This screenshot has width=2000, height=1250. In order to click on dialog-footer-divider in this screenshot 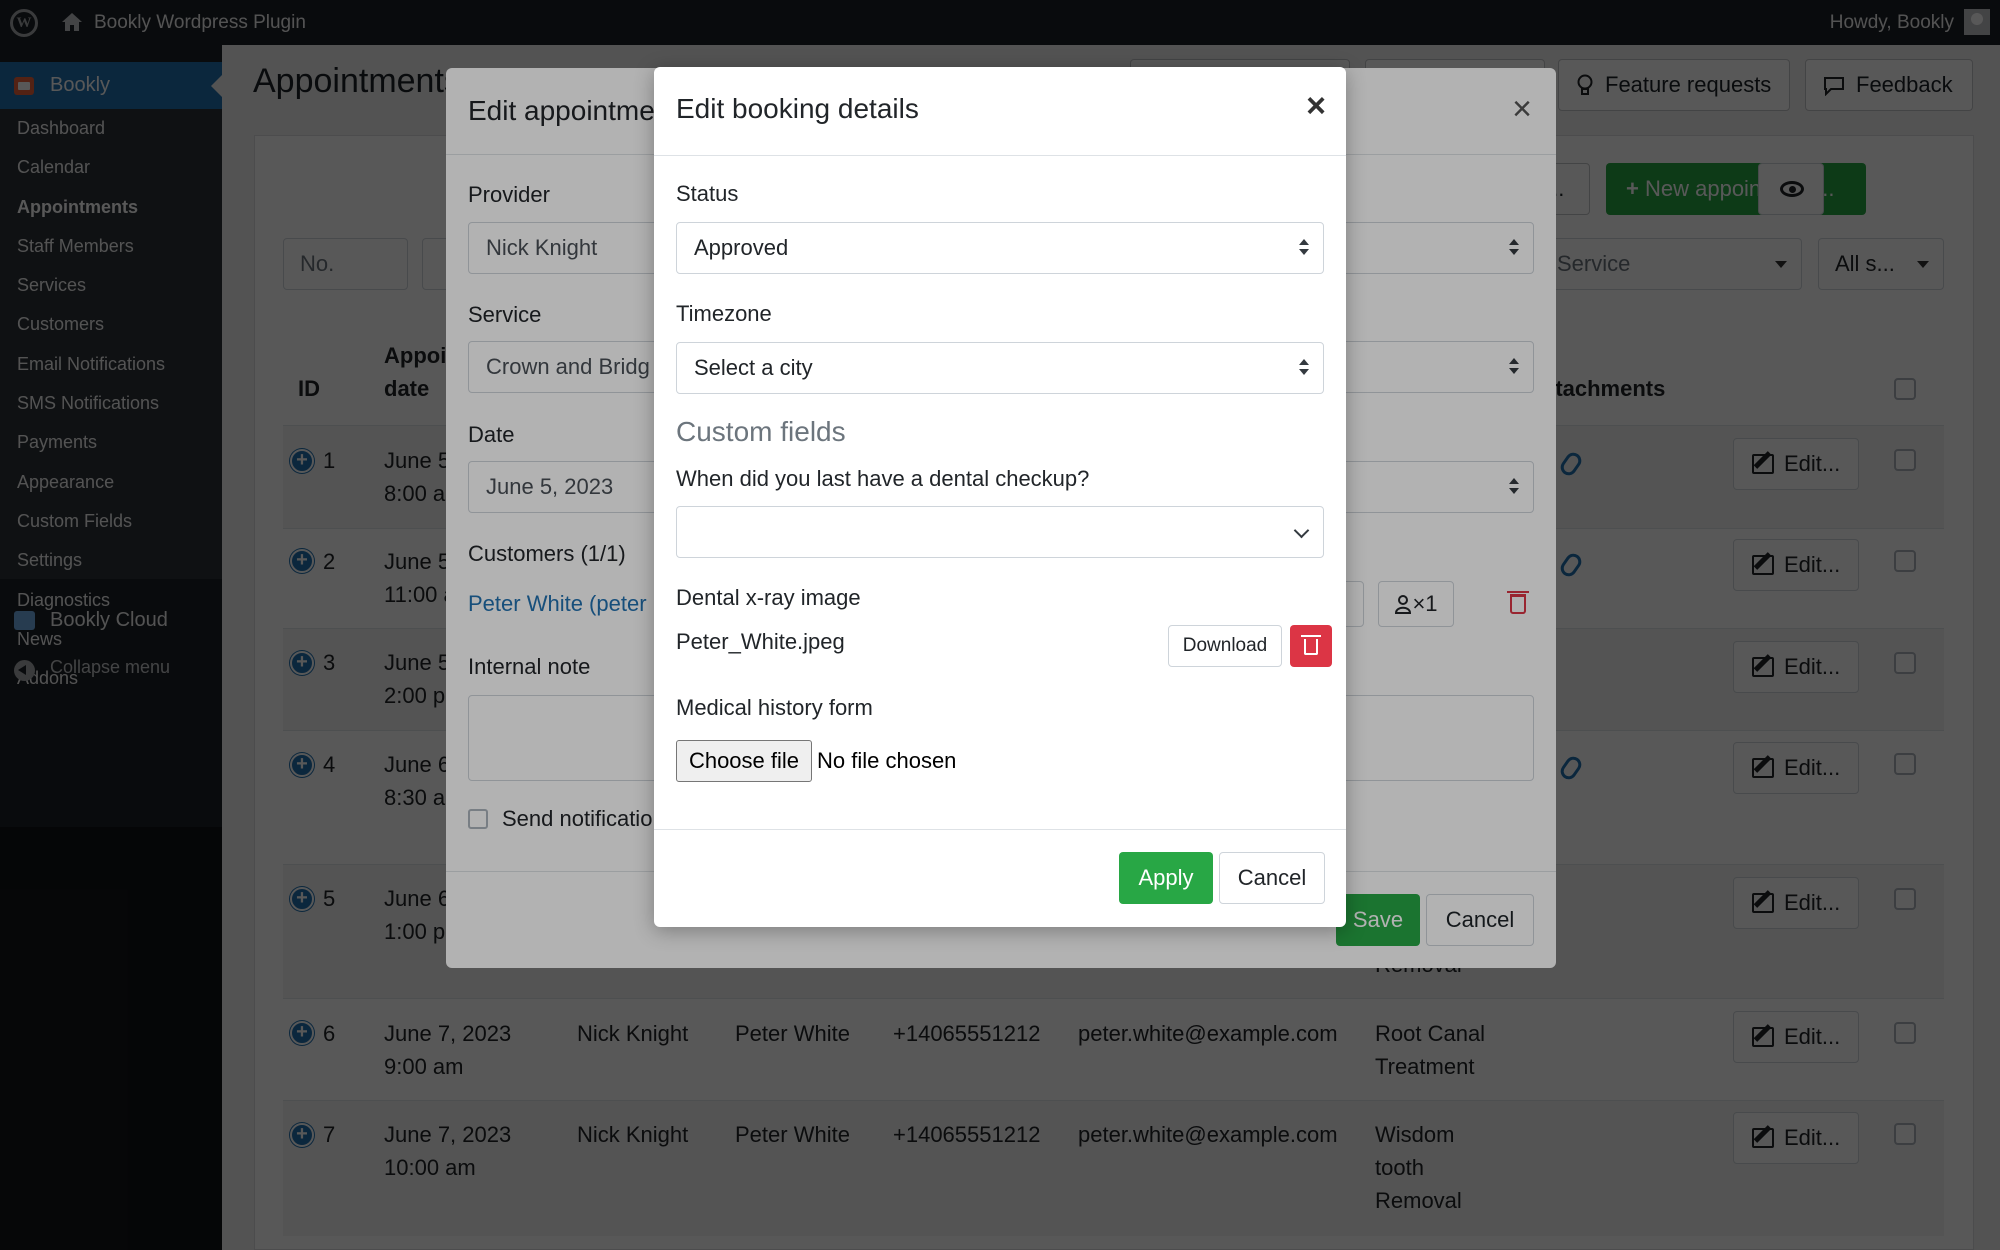, I will do `click(1000, 829)`.